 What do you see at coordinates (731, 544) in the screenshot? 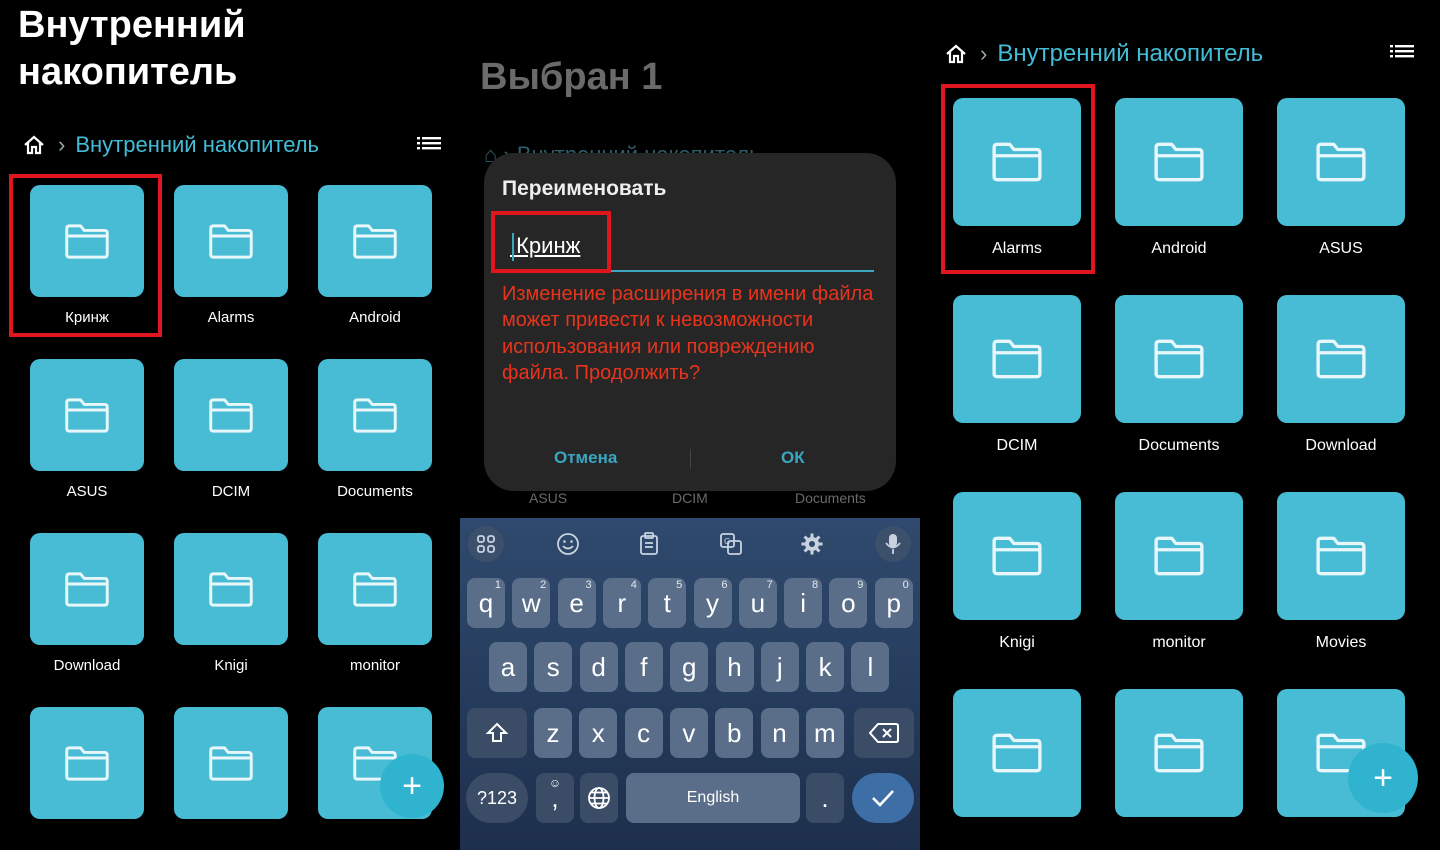
I see `translate-icon: G` at bounding box center [731, 544].